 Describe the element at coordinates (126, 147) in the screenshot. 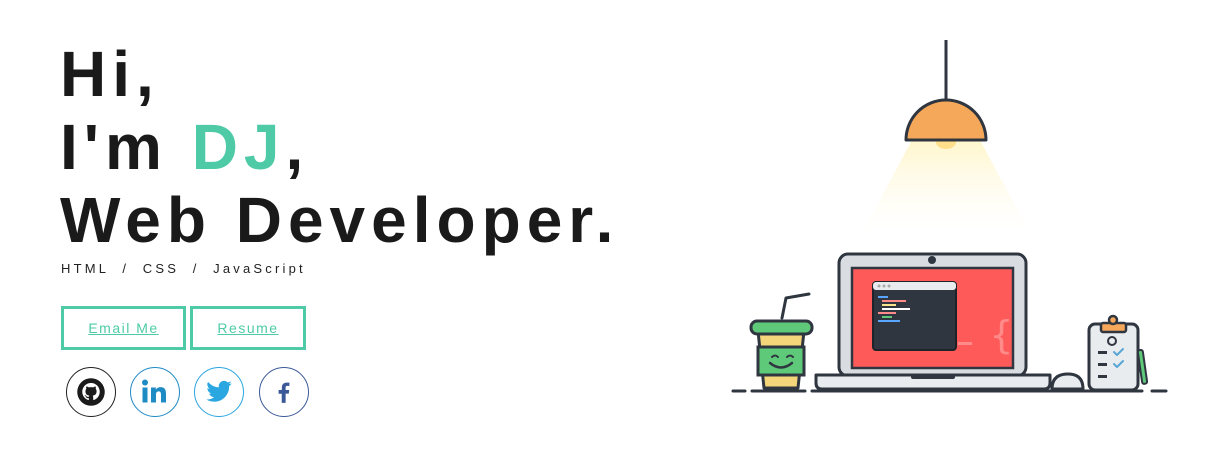

I see `intro-prefix: I'm` at that location.